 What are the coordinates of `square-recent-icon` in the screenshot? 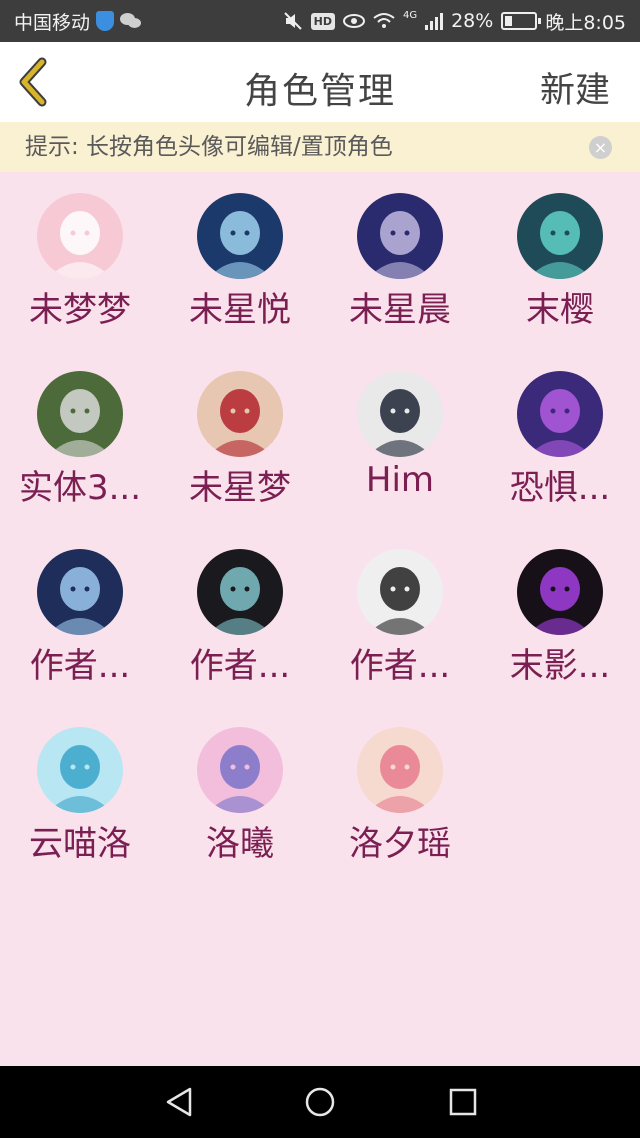 It's located at (463, 1102).